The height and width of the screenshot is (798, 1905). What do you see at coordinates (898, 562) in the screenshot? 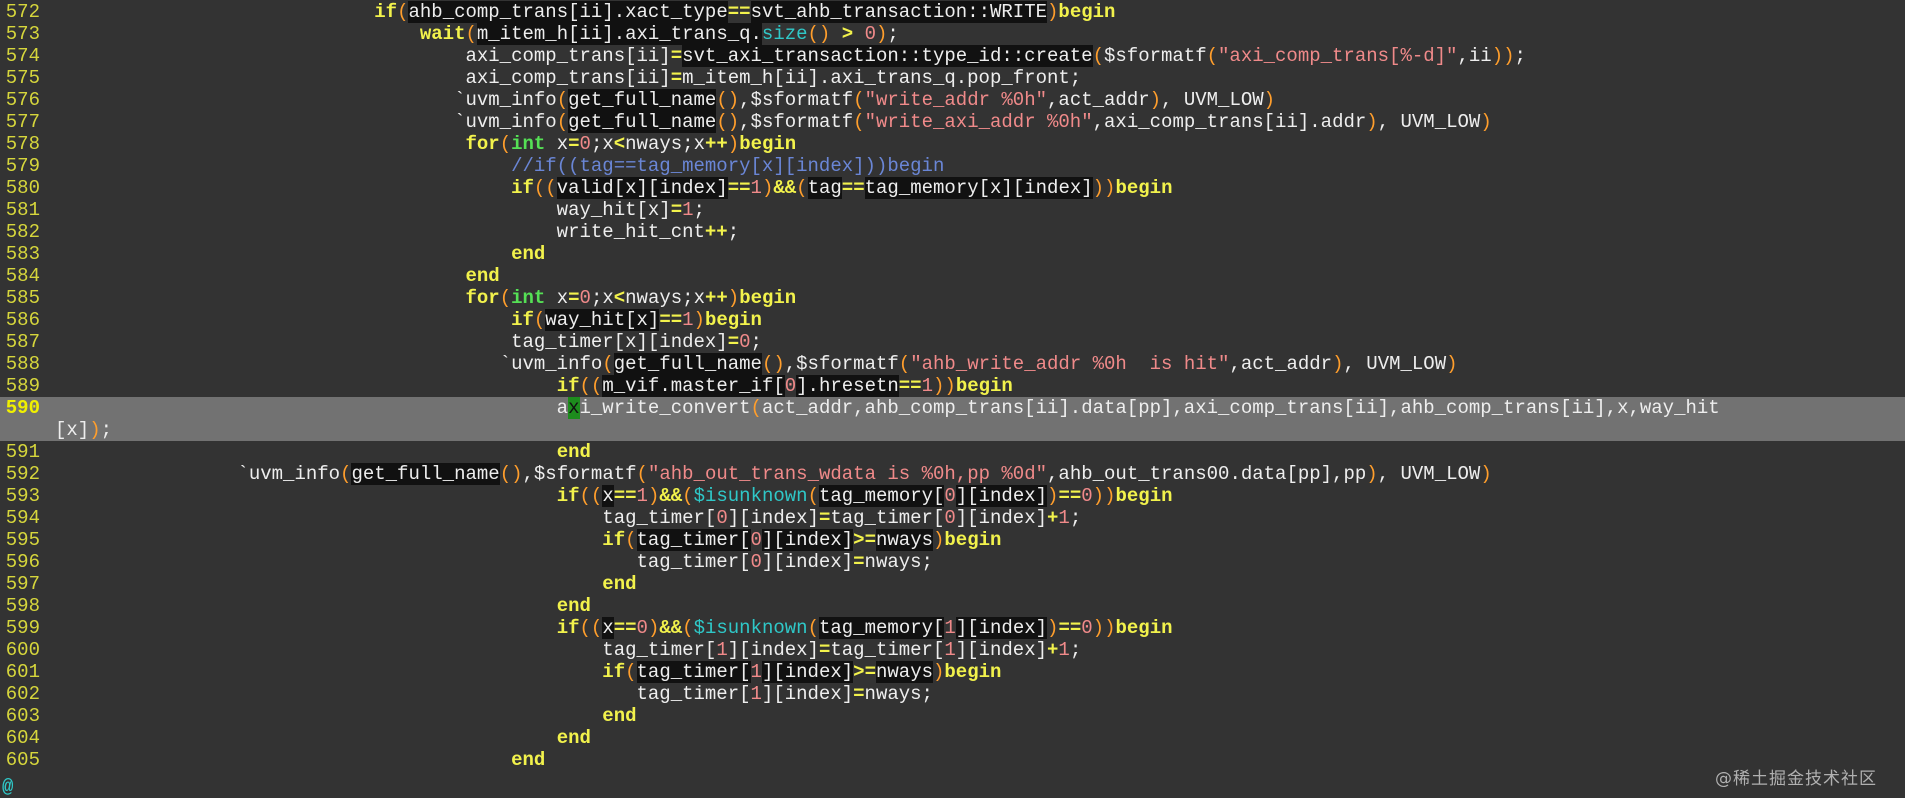
I see `code-token: nways;` at bounding box center [898, 562].